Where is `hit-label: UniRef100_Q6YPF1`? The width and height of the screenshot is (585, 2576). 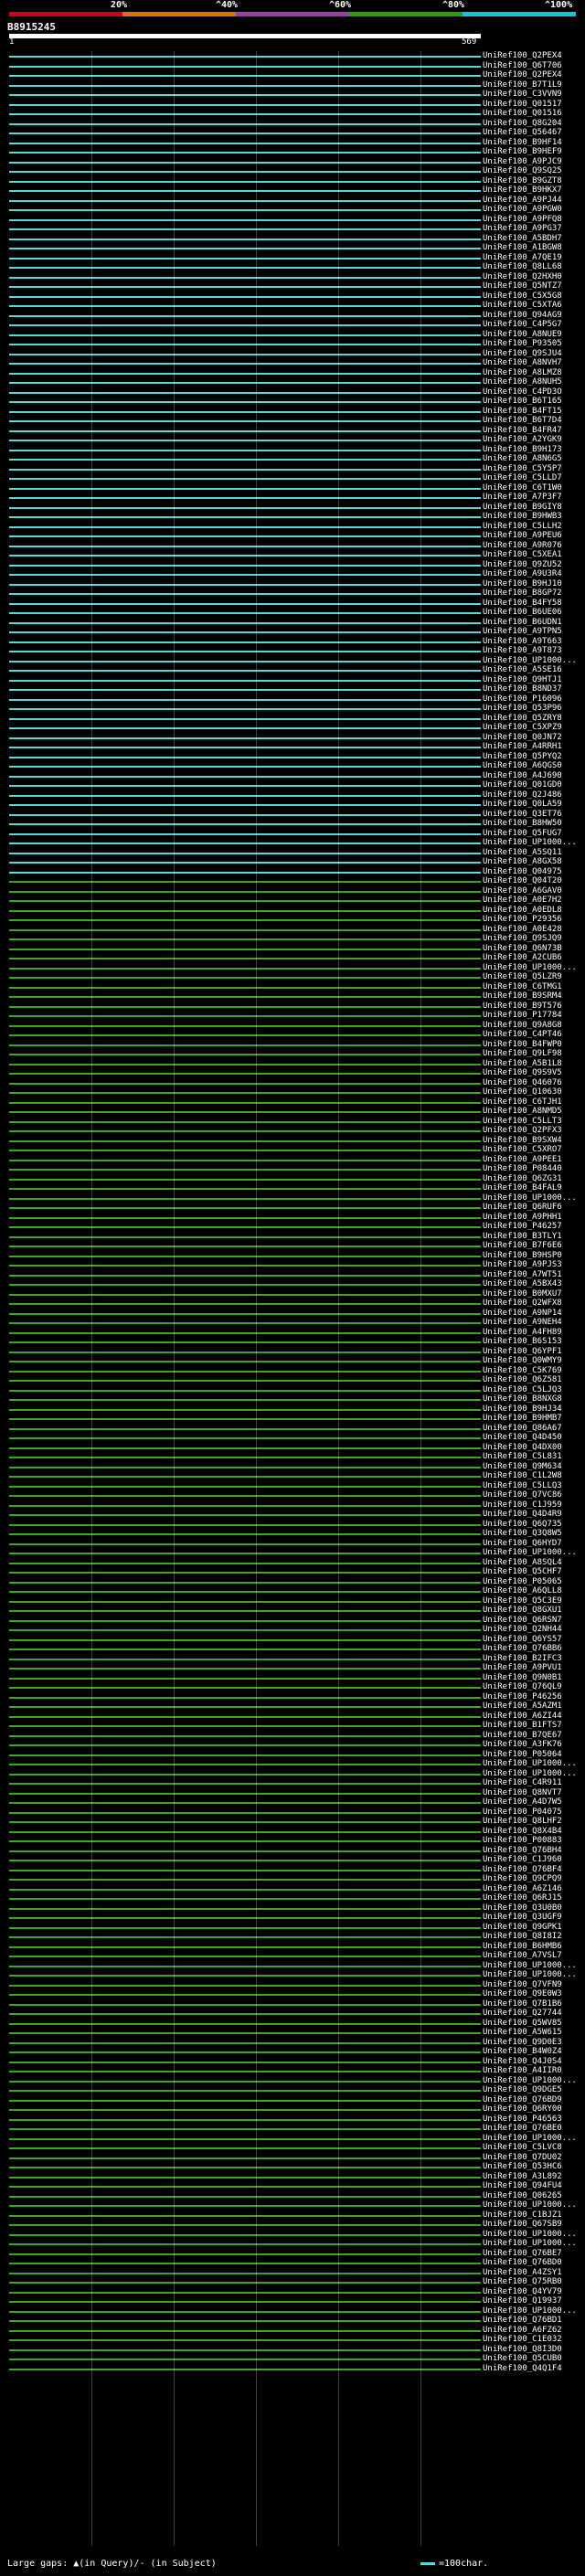
hit-label: UniRef100_Q6YPF1 is located at coordinates (522, 1352).